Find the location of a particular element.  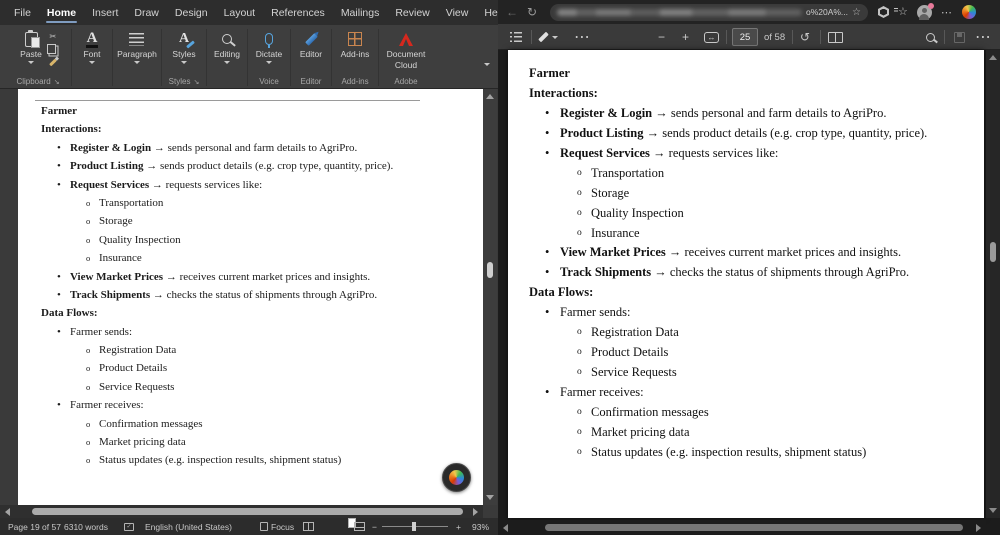

highlight-button is located at coordinates (548, 37).